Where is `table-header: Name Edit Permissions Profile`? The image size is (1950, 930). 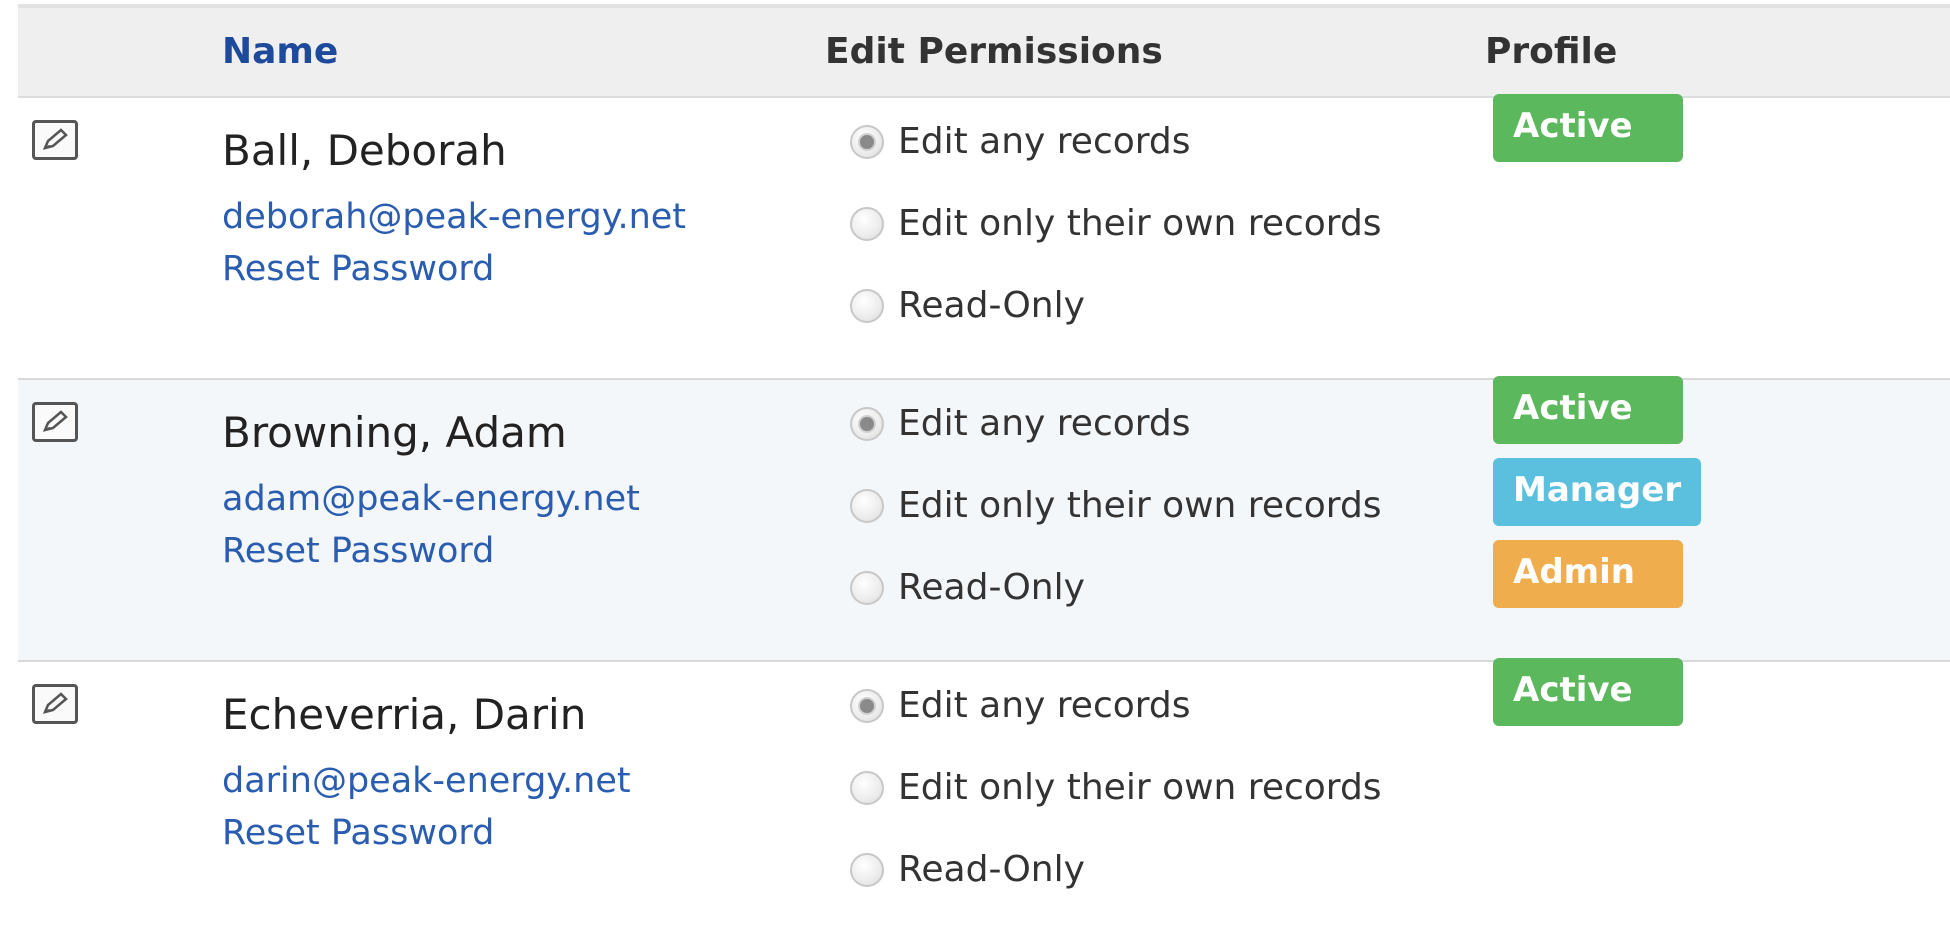 table-header: Name Edit Permissions Profile is located at coordinates (984, 53).